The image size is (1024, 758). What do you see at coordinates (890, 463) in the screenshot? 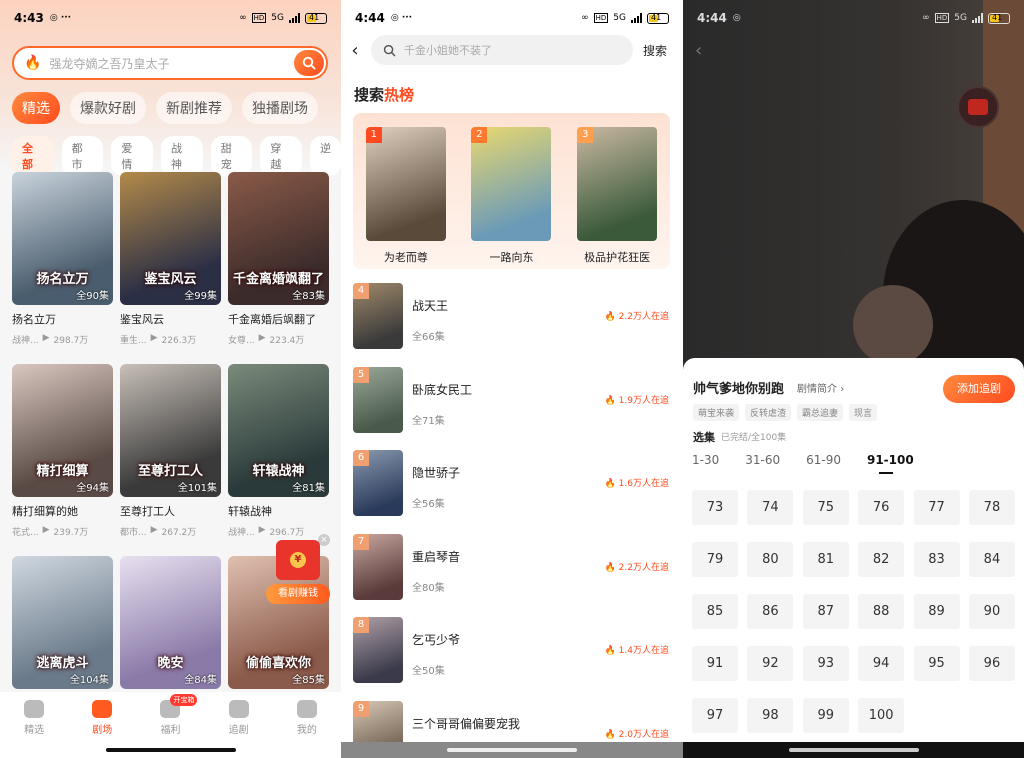
I see `range-tab: 91-100` at bounding box center [890, 463].